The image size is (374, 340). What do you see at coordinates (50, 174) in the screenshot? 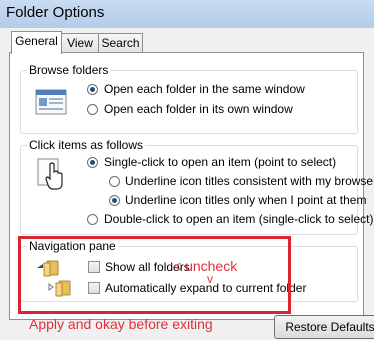
I see `hand-pointer-icon` at bounding box center [50, 174].